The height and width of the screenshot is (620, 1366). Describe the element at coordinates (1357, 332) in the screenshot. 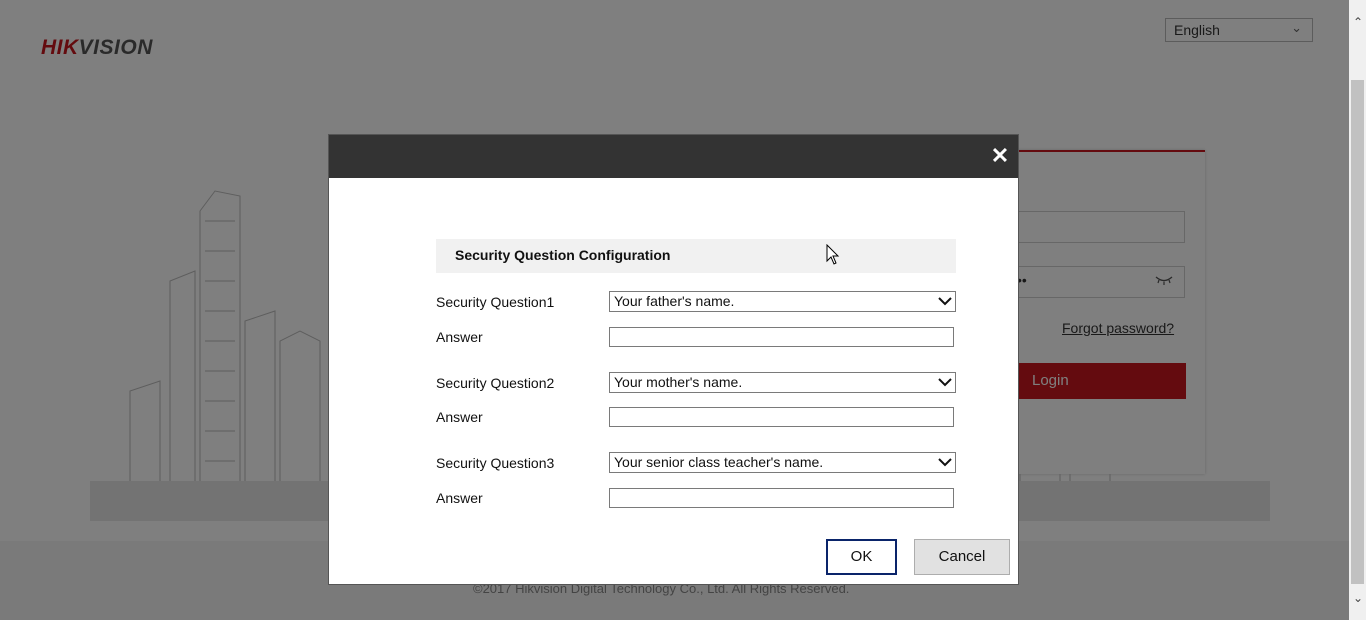

I see `scrollbar-thumb` at that location.